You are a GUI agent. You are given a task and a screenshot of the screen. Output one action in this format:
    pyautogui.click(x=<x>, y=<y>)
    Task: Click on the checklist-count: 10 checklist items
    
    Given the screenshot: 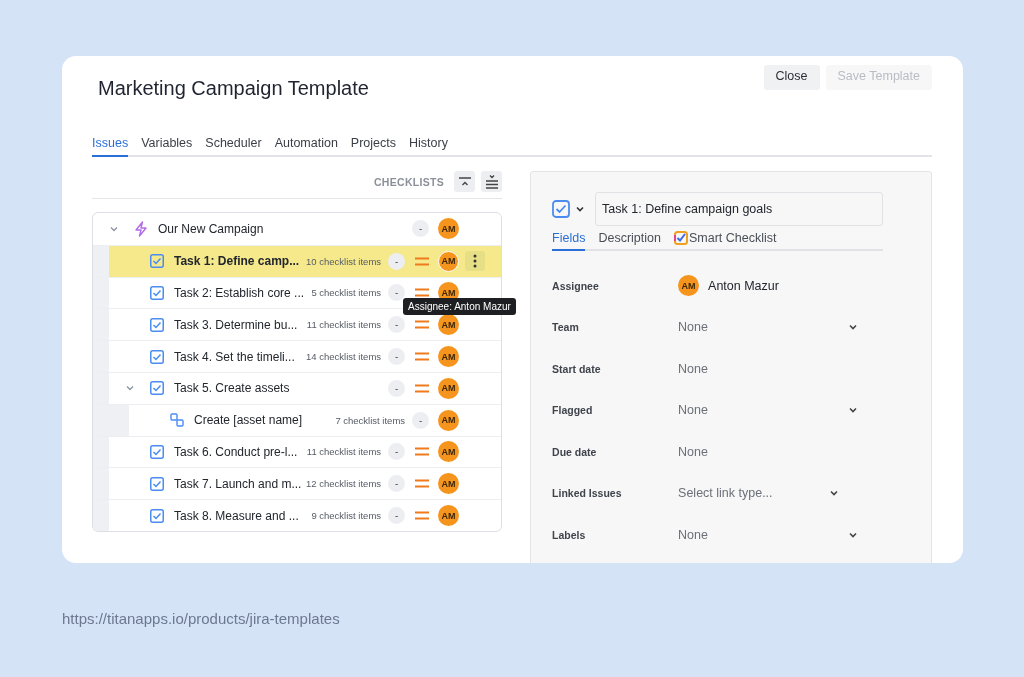 What is the action you would take?
    pyautogui.click(x=344, y=261)
    